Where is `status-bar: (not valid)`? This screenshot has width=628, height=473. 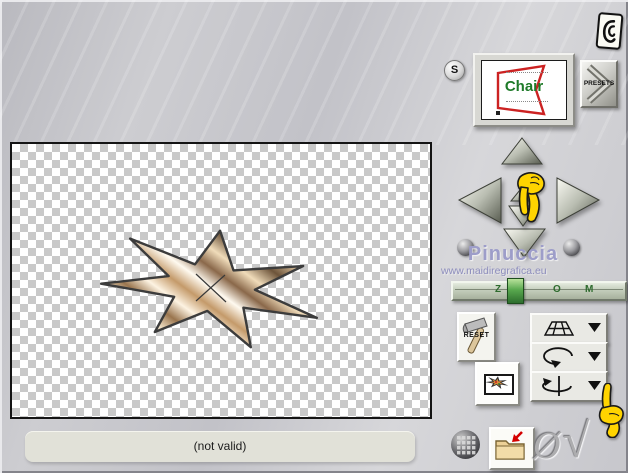 status-bar: (not valid) is located at coordinates (220, 446).